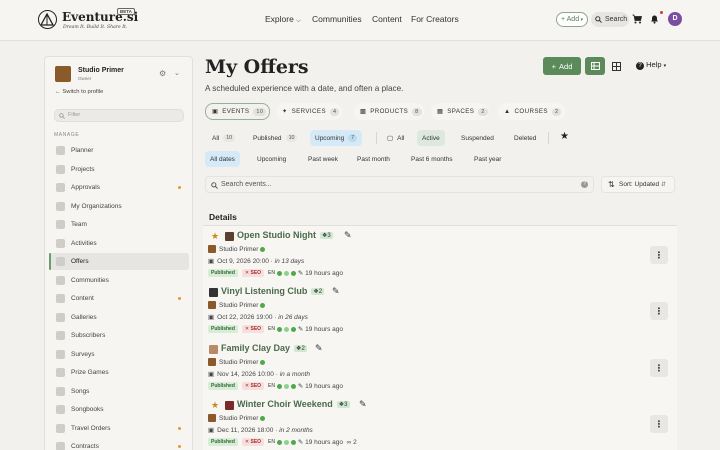 The image size is (720, 450). I want to click on sidebar-item-prize-games: Prize Games, so click(119, 372).